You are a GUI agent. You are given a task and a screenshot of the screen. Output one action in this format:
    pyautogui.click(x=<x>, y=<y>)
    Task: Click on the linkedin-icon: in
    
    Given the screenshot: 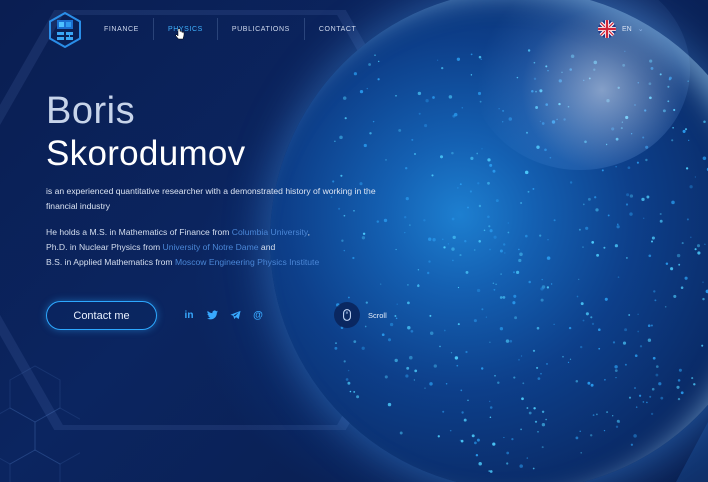 What is the action you would take?
    pyautogui.click(x=189, y=315)
    